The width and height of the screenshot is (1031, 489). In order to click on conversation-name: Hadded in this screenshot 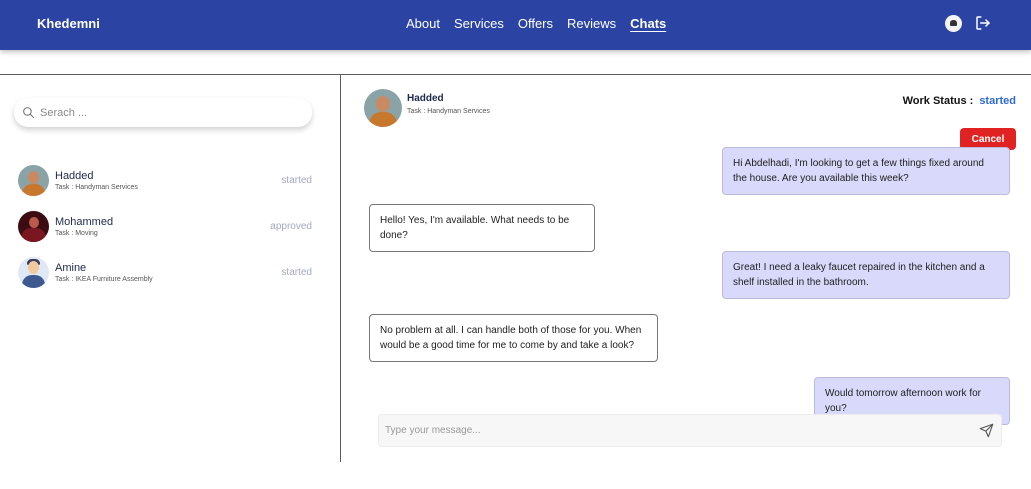, I will do `click(74, 175)`.